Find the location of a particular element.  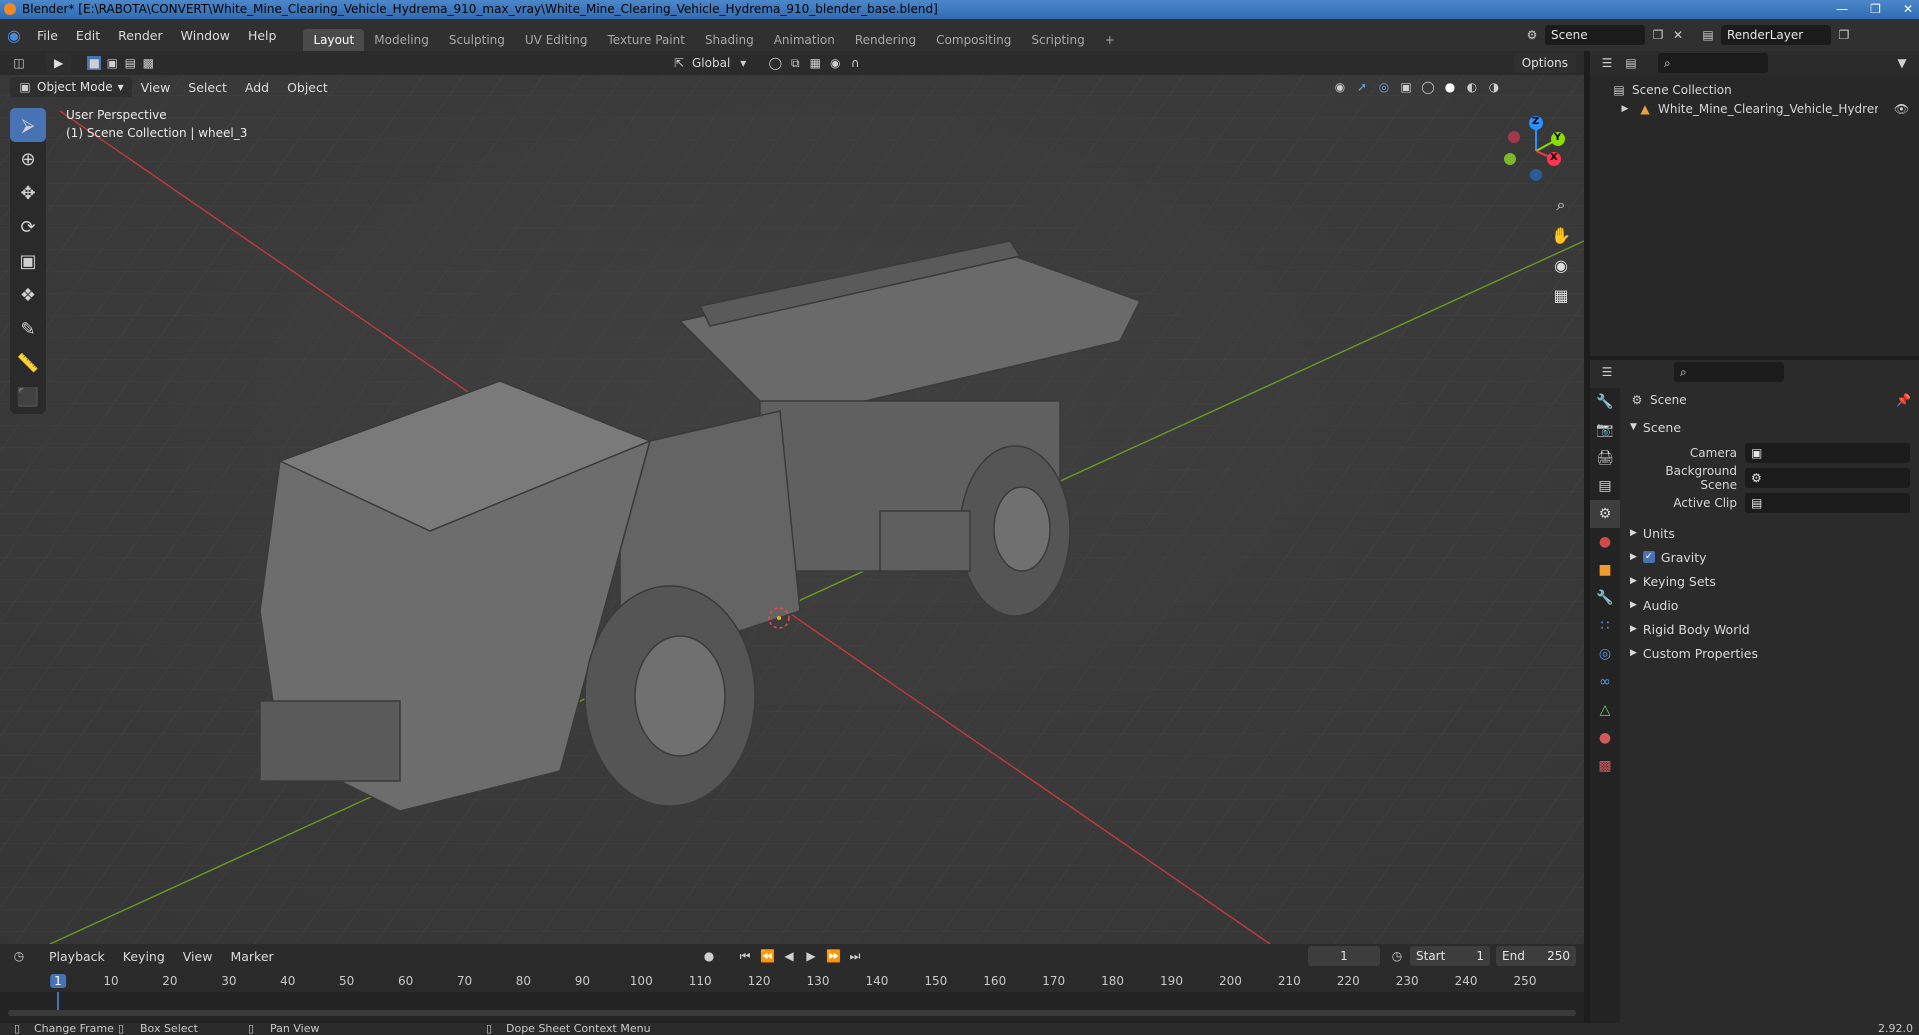

select-box-tool-icon: ⮚ is located at coordinates (28, 125).